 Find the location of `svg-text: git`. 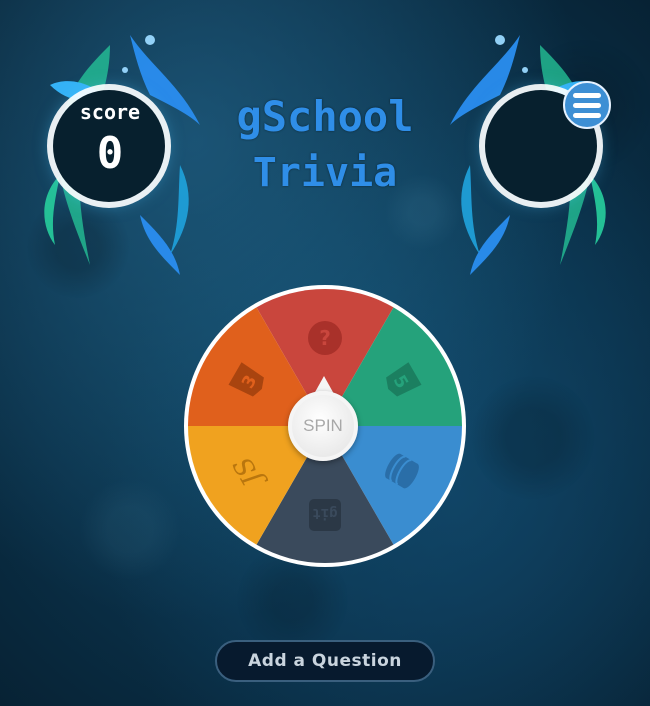

svg-text: git is located at coordinates (324, 513).